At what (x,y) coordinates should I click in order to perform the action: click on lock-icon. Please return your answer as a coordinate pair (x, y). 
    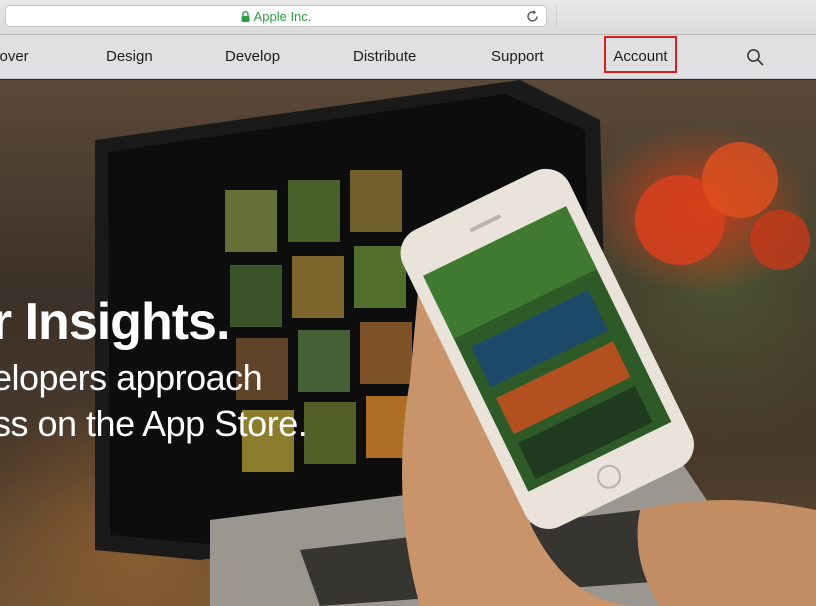
    Looking at the image, I should click on (245, 16).